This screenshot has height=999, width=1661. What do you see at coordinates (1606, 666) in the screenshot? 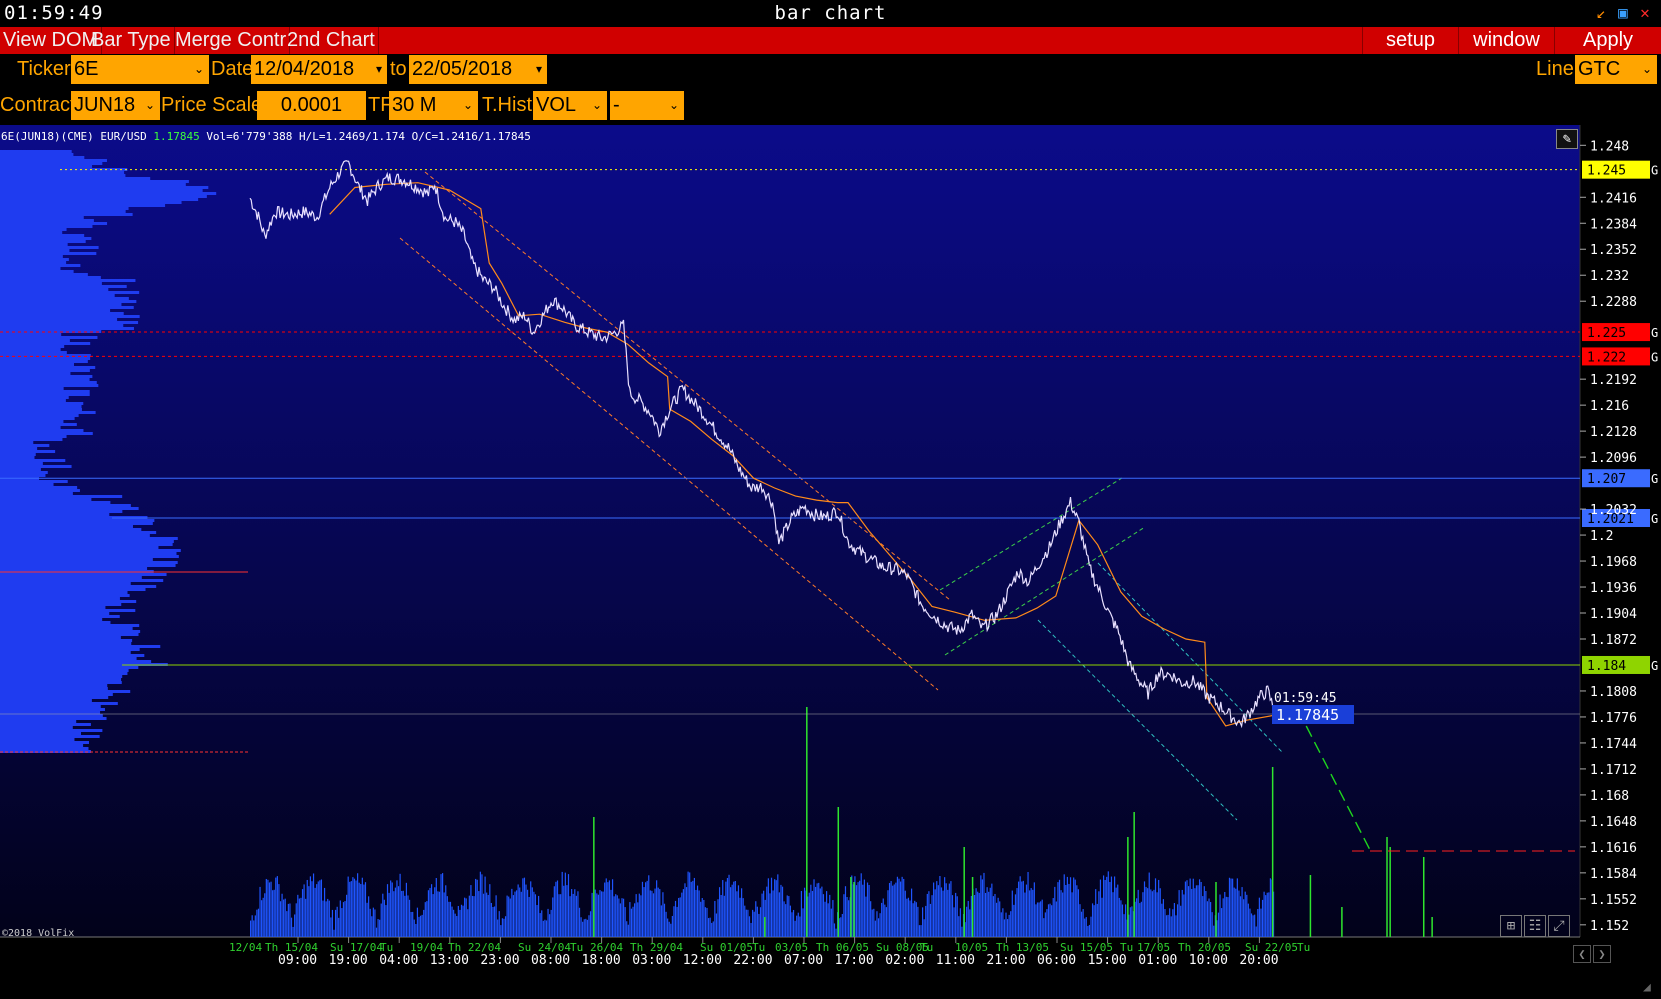
I see `level-tag-label: 1.184` at bounding box center [1606, 666].